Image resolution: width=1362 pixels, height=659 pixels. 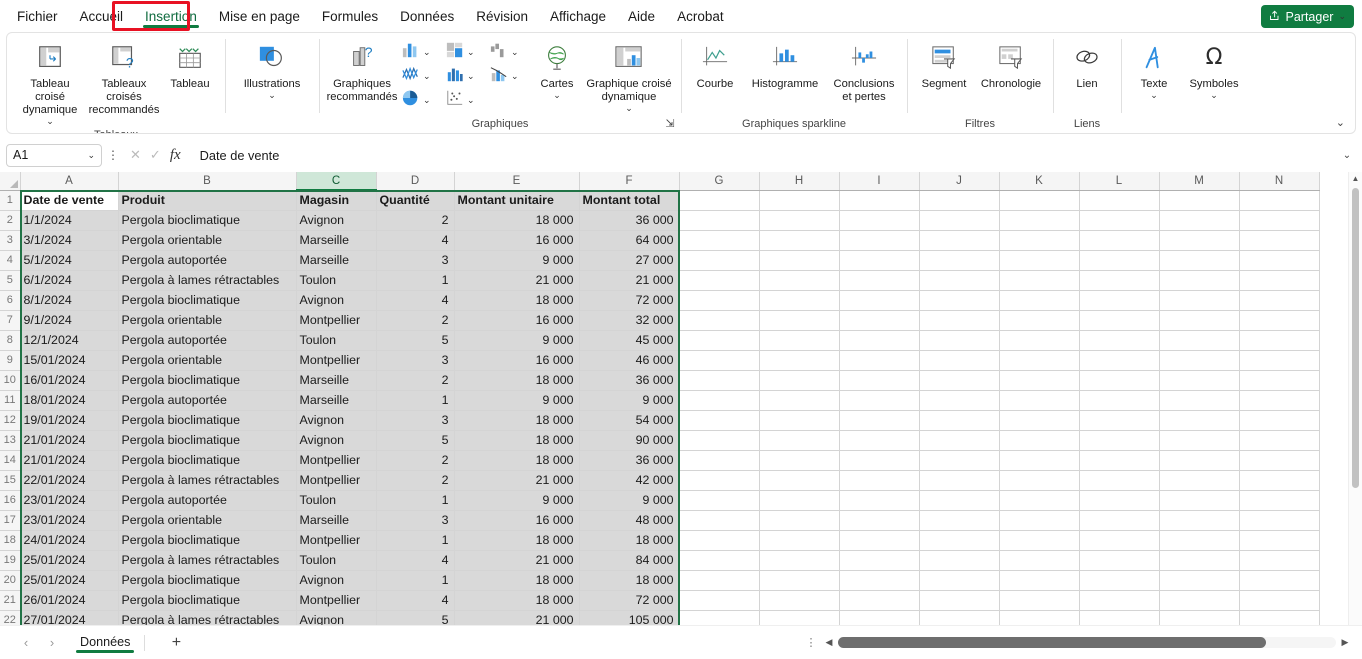 What do you see at coordinates (1279, 540) in the screenshot?
I see `cell-N18` at bounding box center [1279, 540].